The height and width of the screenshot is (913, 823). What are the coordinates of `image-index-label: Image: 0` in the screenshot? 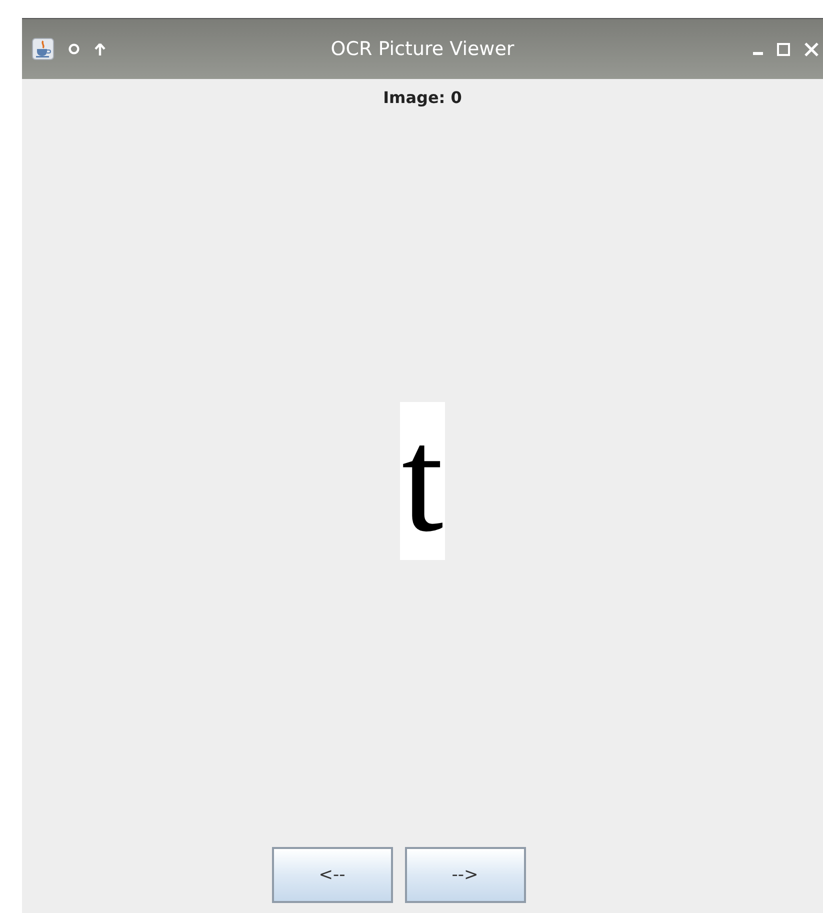 It's located at (422, 97).